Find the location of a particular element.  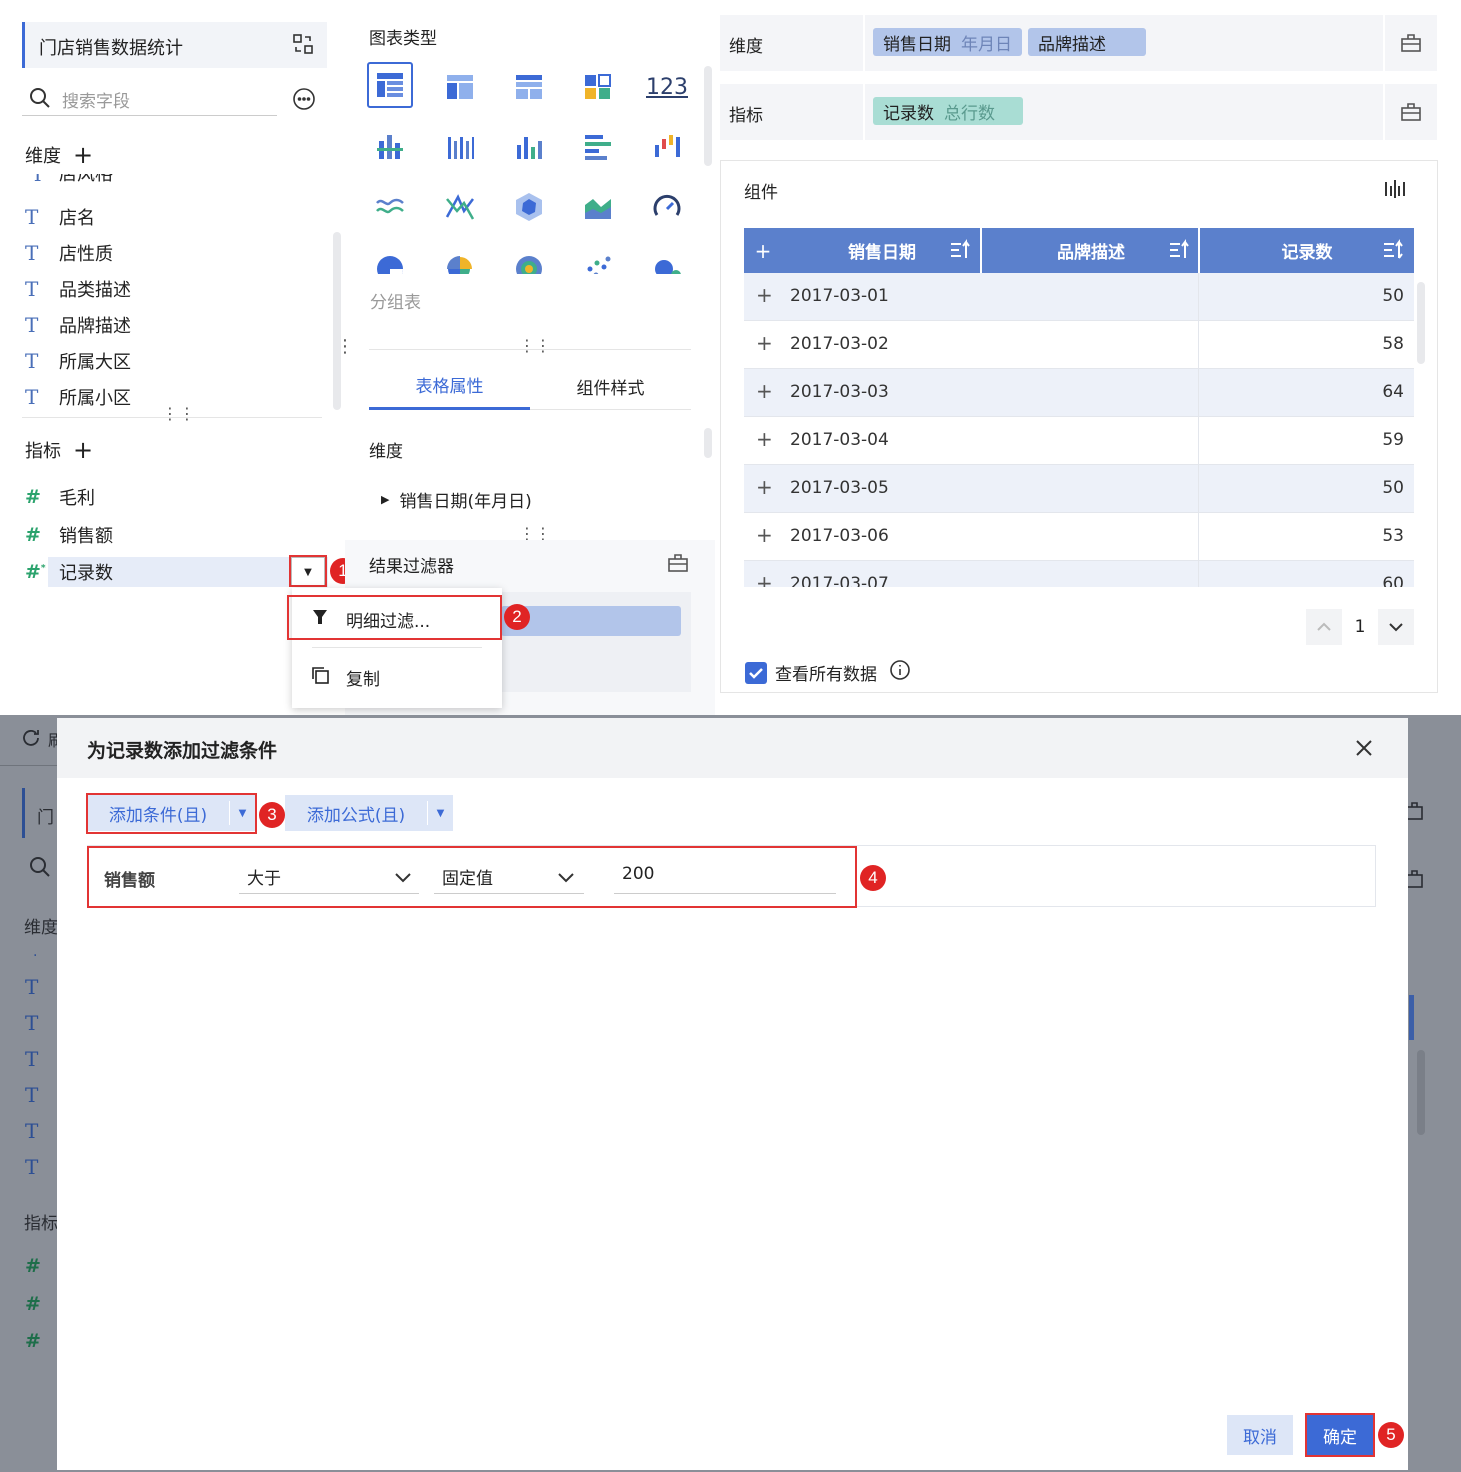

chart-config-icon is located at coordinates (1395, 191).